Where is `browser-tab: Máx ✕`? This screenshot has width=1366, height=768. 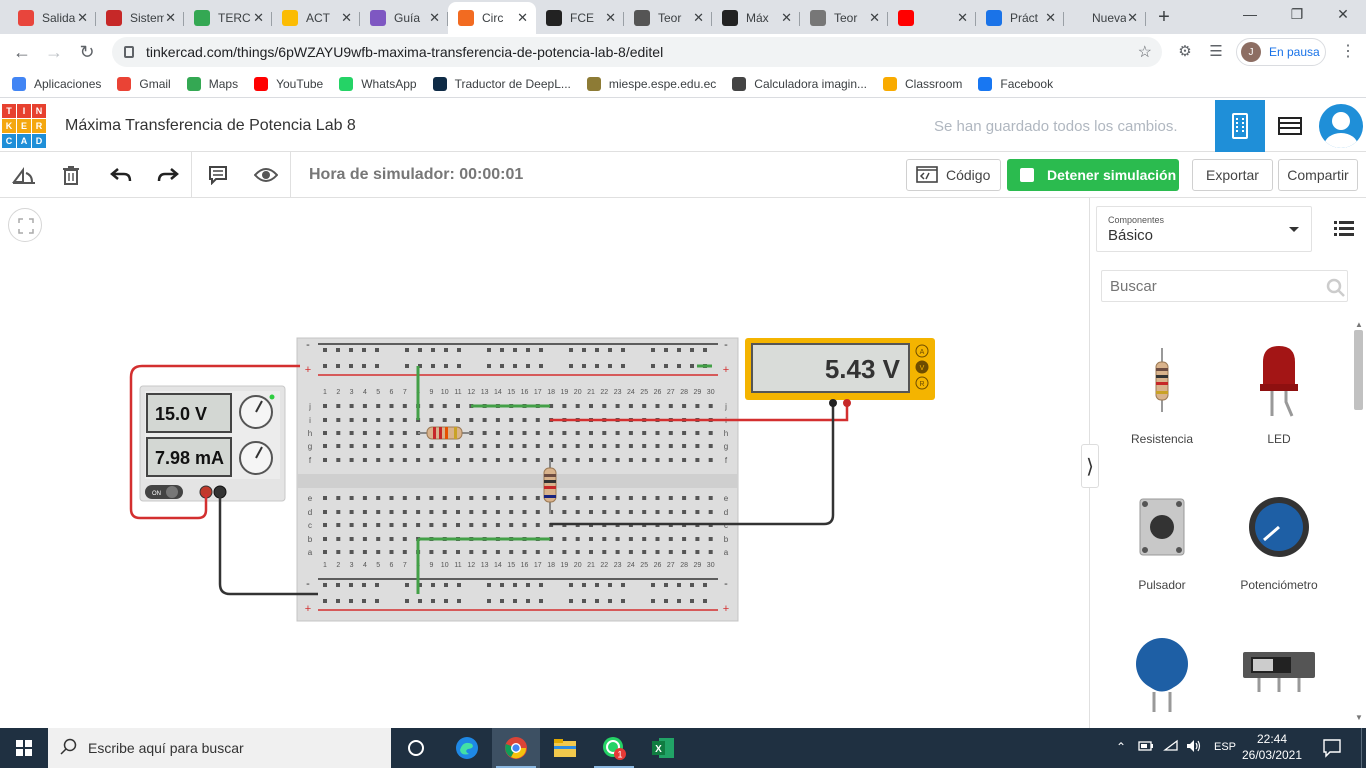
browser-tab: Máx ✕ is located at coordinates (756, 18).